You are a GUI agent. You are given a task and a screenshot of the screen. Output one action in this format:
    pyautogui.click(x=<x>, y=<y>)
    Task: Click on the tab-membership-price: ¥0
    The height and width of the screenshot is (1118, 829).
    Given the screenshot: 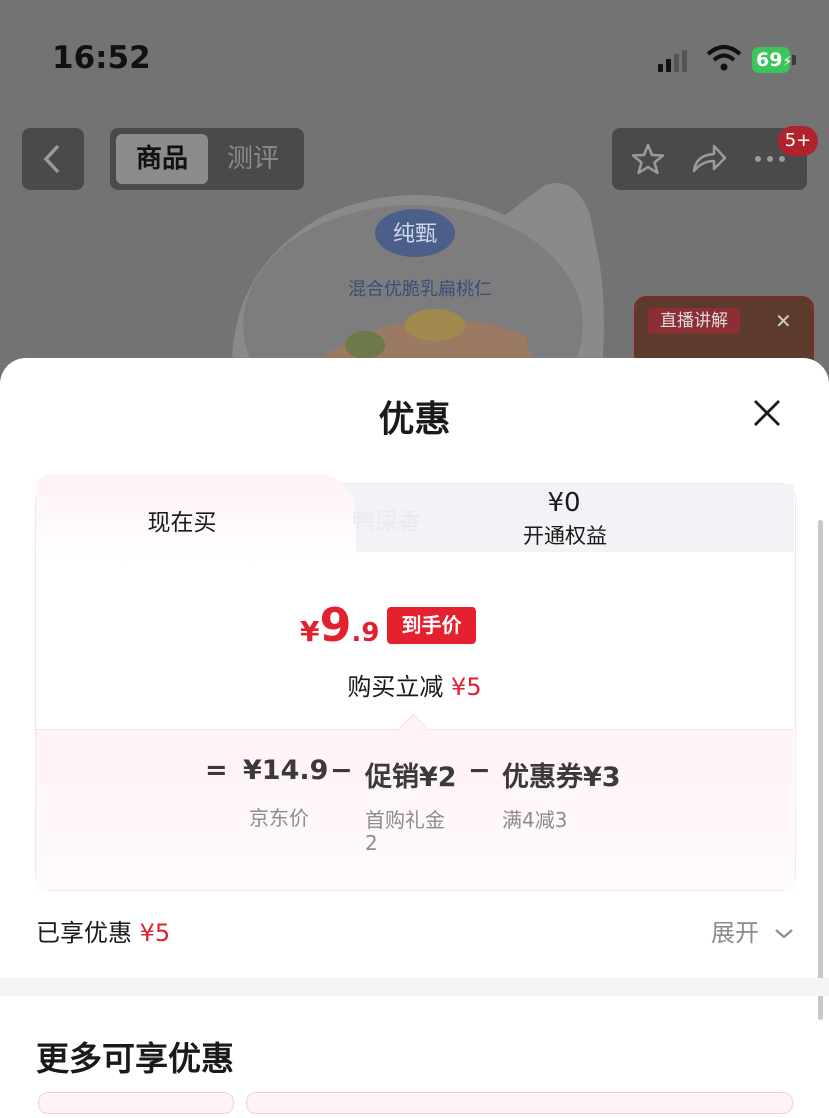 What is the action you would take?
    pyautogui.click(x=564, y=503)
    